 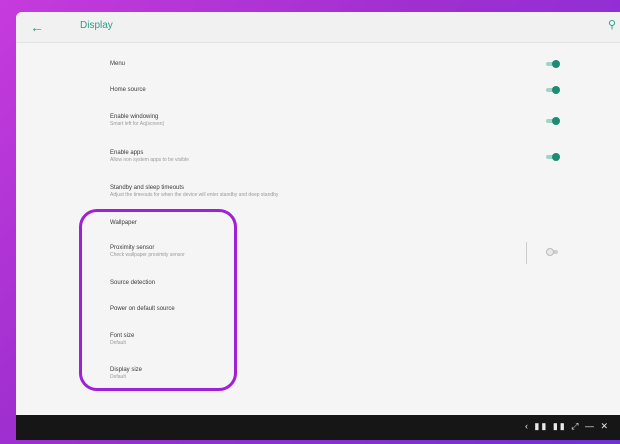 What do you see at coordinates (612, 24) in the screenshot?
I see `search-icon: ⚲` at bounding box center [612, 24].